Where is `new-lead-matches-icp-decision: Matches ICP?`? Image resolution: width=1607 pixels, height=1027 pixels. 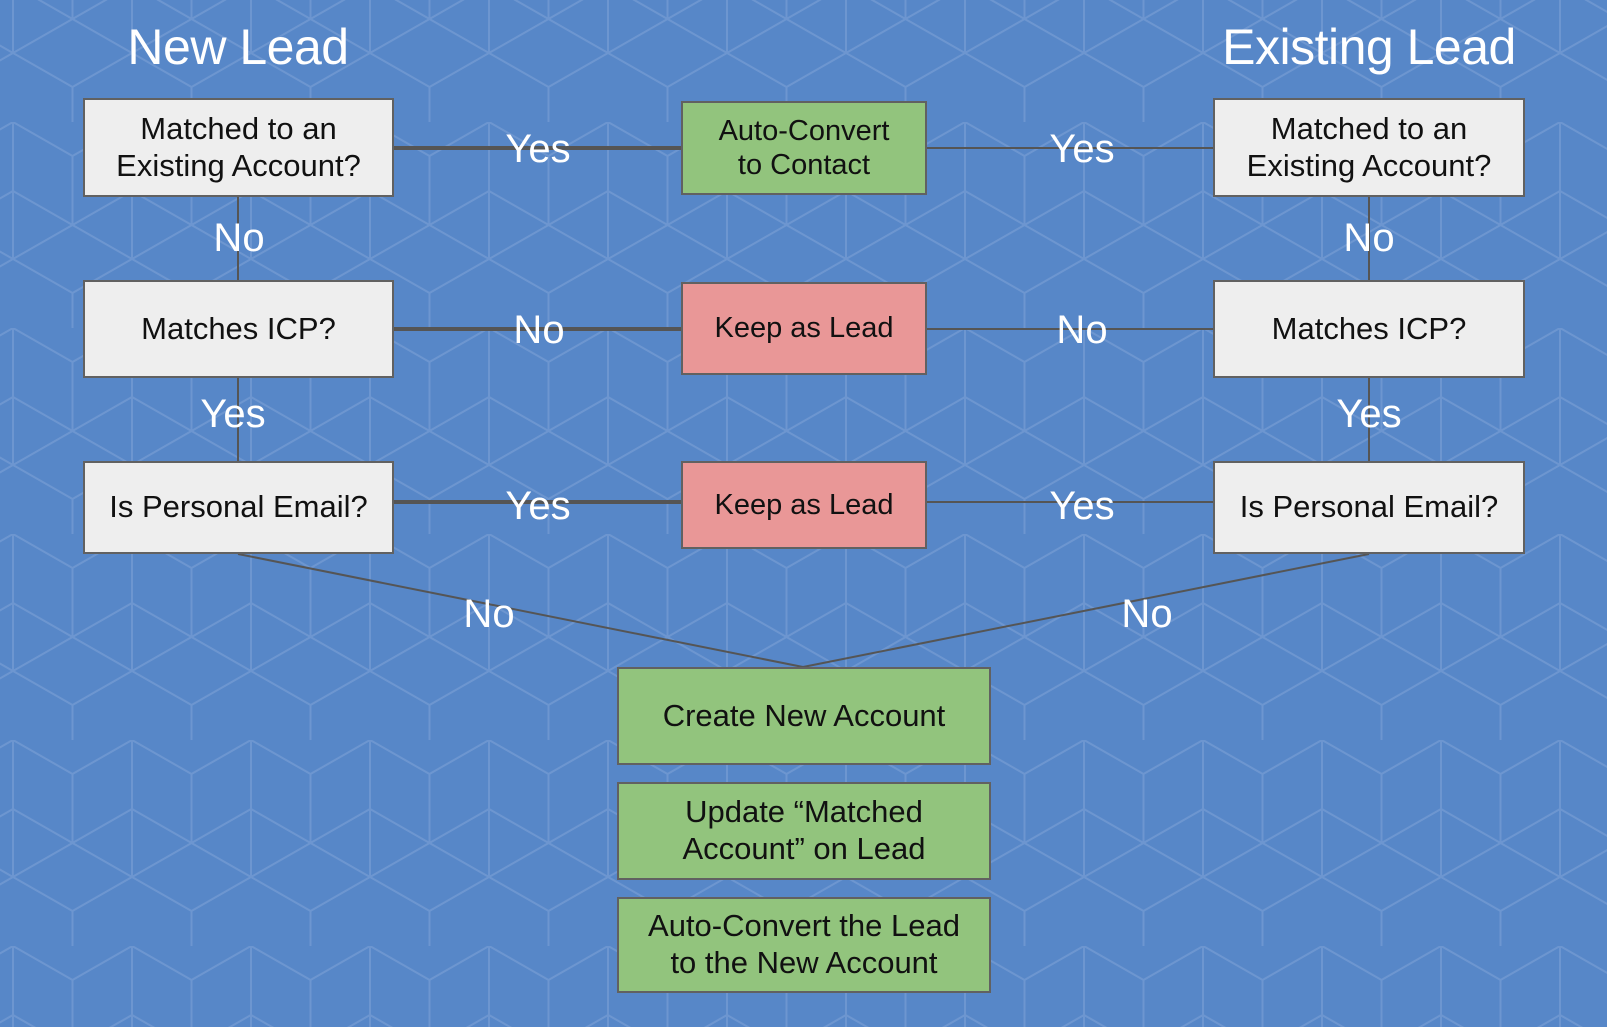
new-lead-matches-icp-decision: Matches ICP? is located at coordinates (238, 329).